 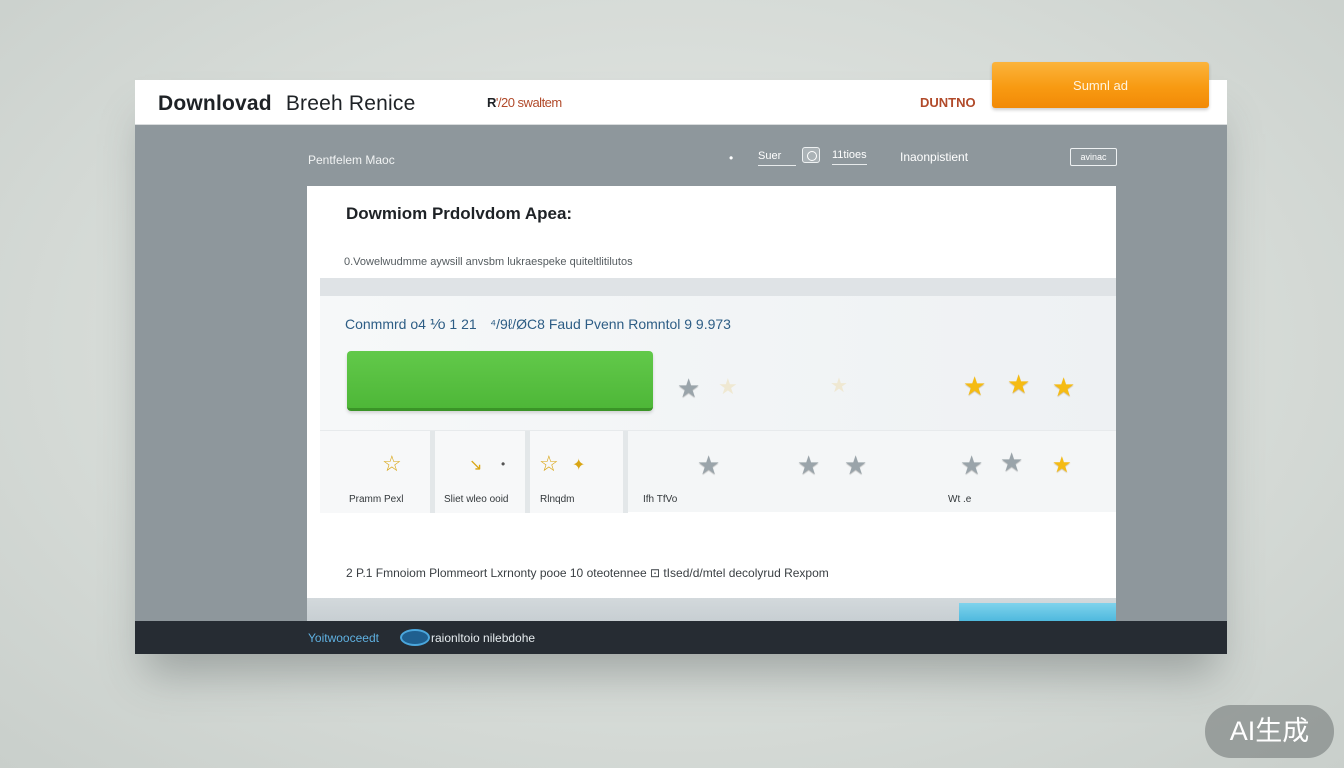 I want to click on rating-cell-label: Sliet wleo ooid, so click(x=476, y=499).